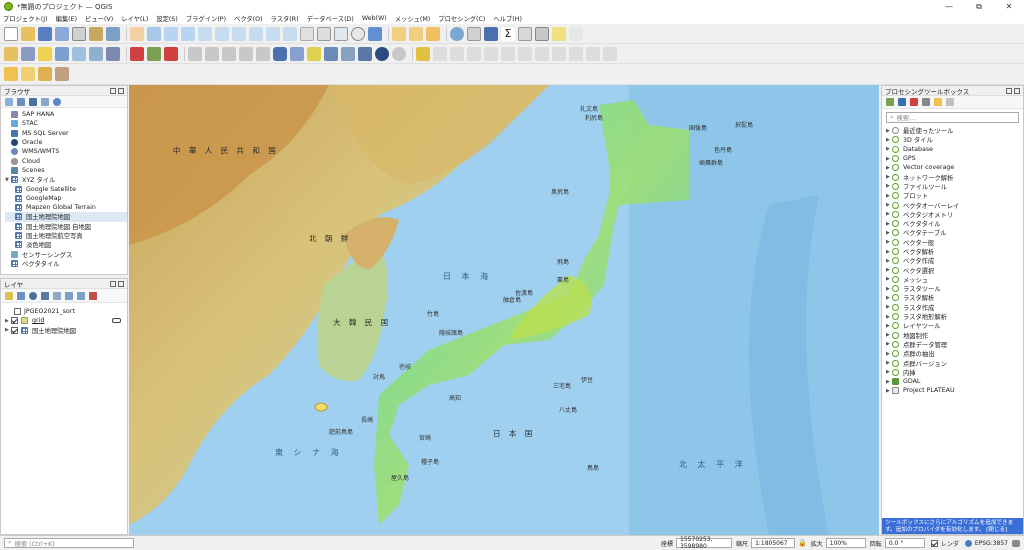  I want to click on menu-raster: ラスタ(R), so click(285, 18).